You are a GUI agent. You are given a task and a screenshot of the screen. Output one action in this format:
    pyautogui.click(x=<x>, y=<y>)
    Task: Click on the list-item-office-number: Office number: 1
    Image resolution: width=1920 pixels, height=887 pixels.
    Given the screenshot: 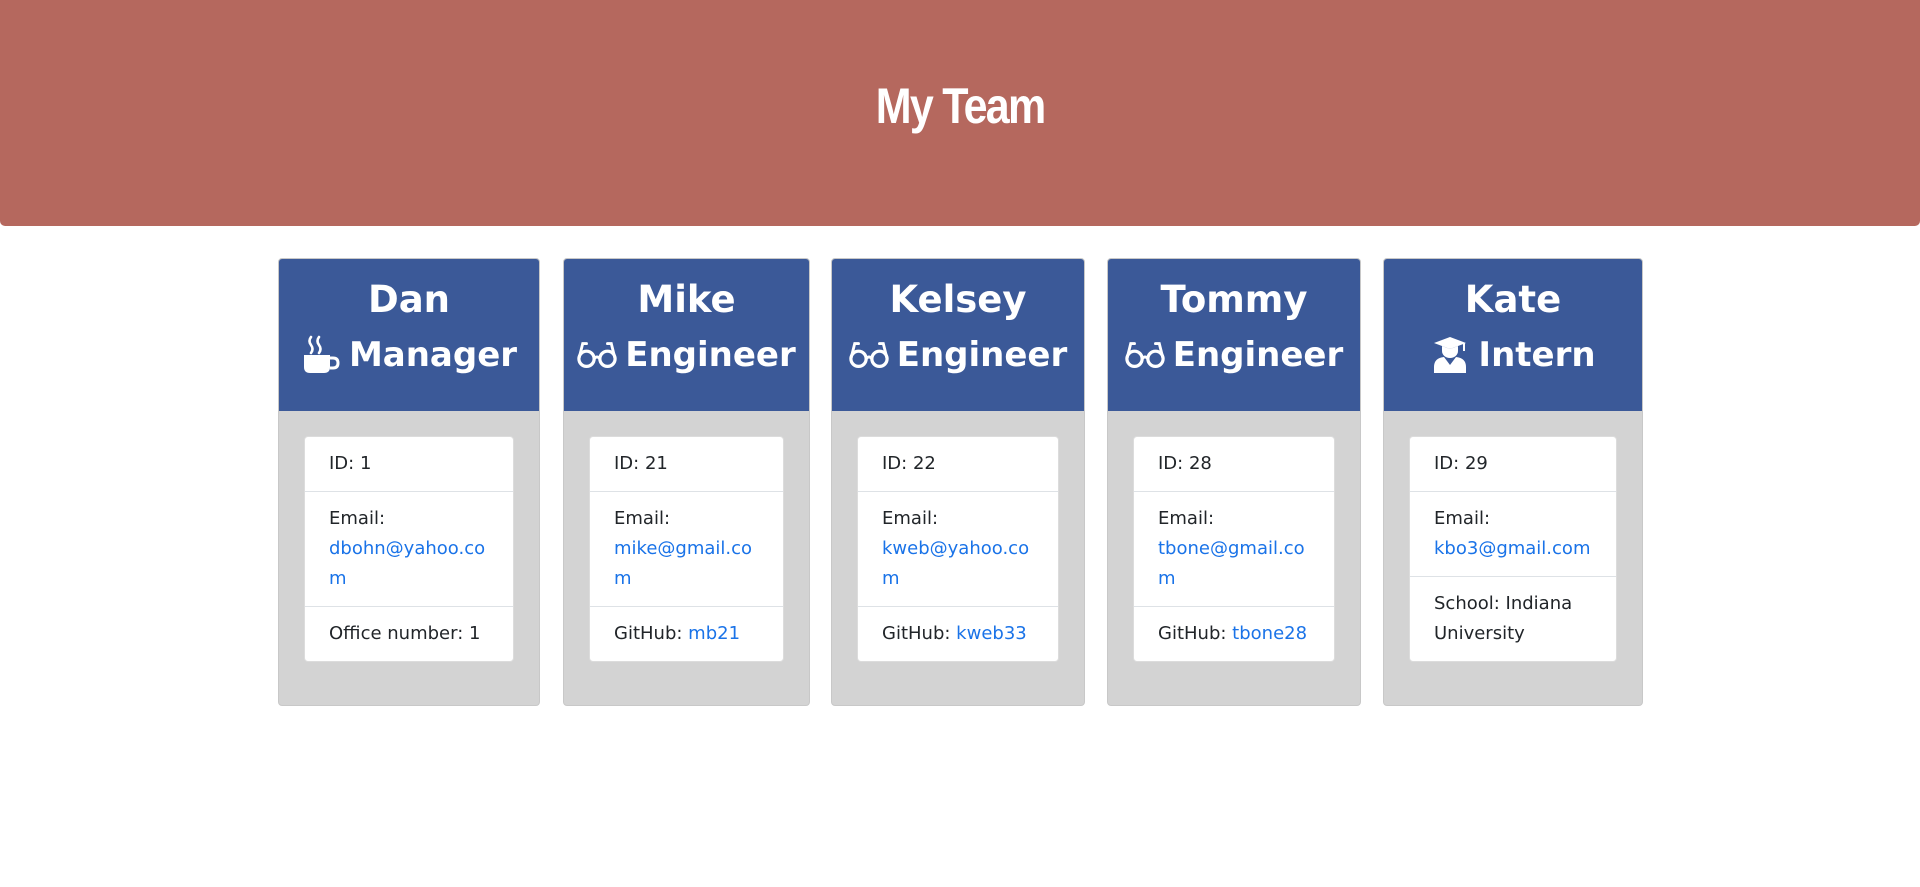 What is the action you would take?
    pyautogui.click(x=409, y=634)
    